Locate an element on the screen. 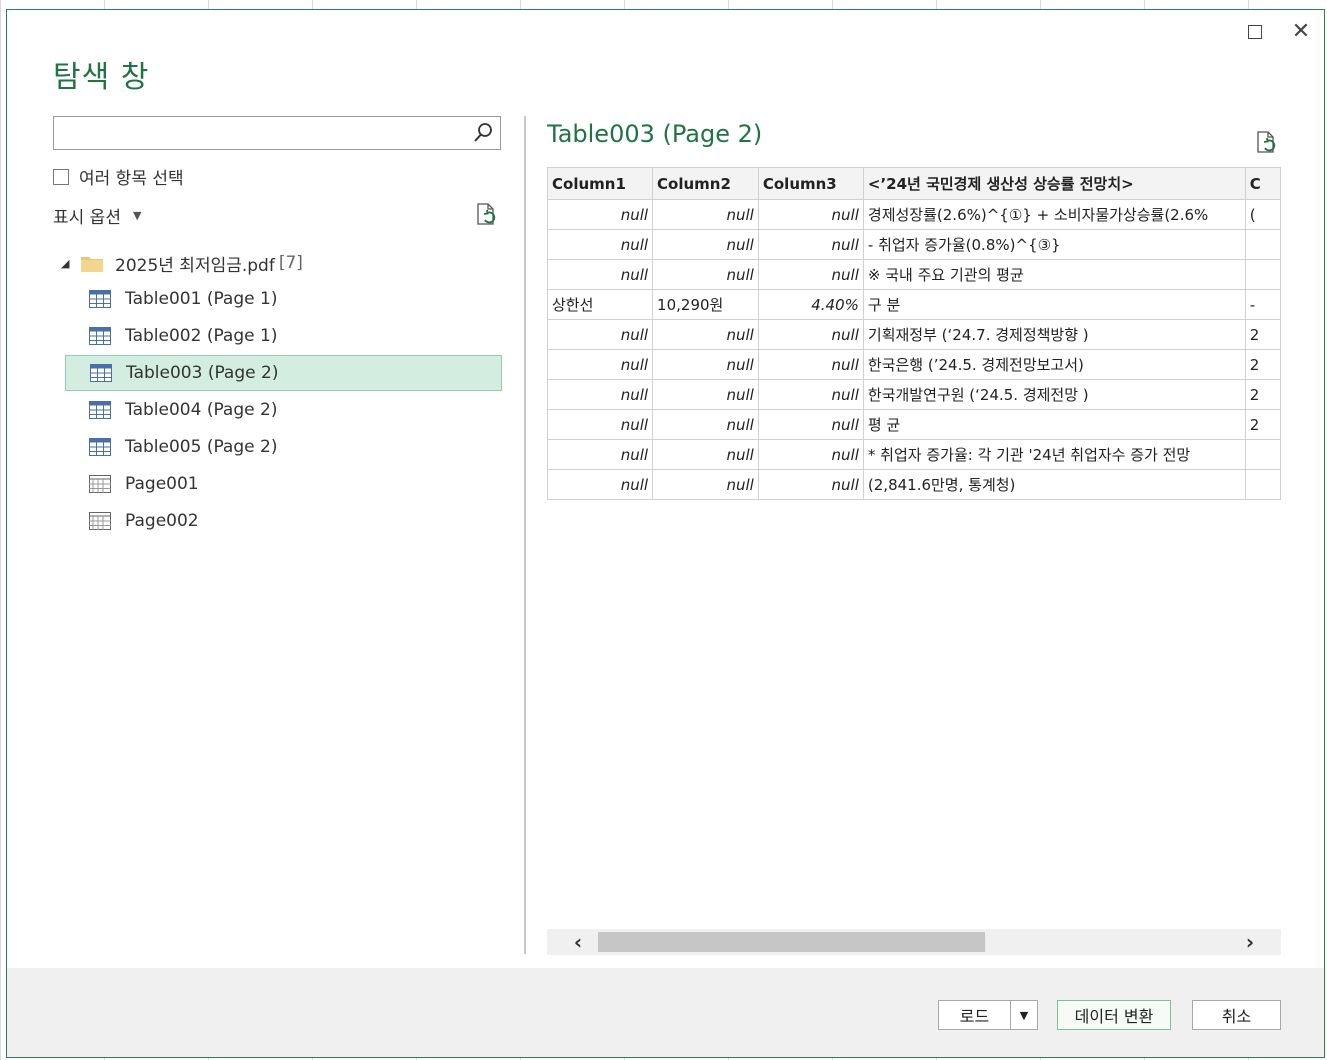 The width and height of the screenshot is (1327, 1060). column-header: <’24년 국민경제 생산성 상승률 전망치> is located at coordinates (1054, 183).